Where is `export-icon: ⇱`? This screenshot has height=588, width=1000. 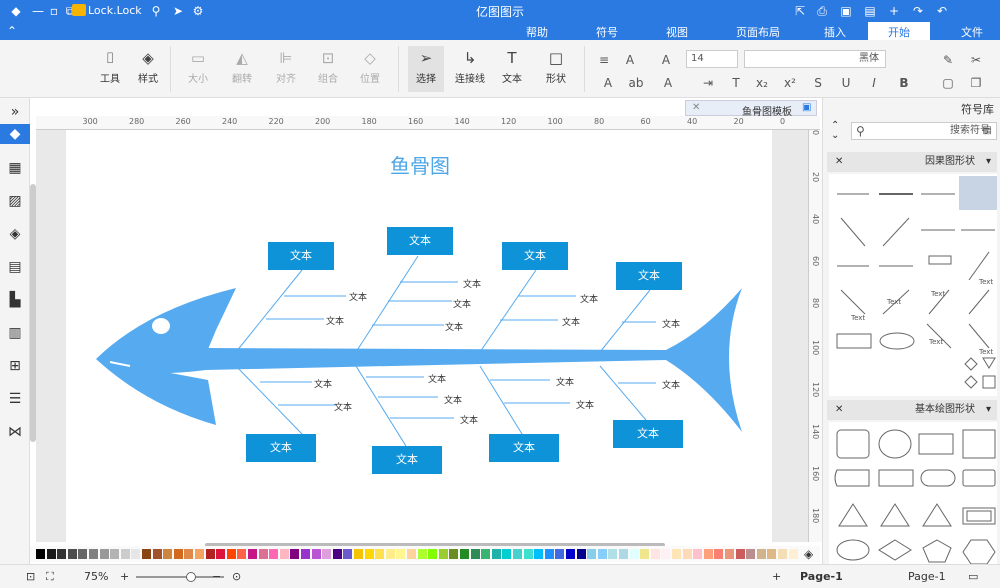 export-icon: ⇱ is located at coordinates (800, 11).